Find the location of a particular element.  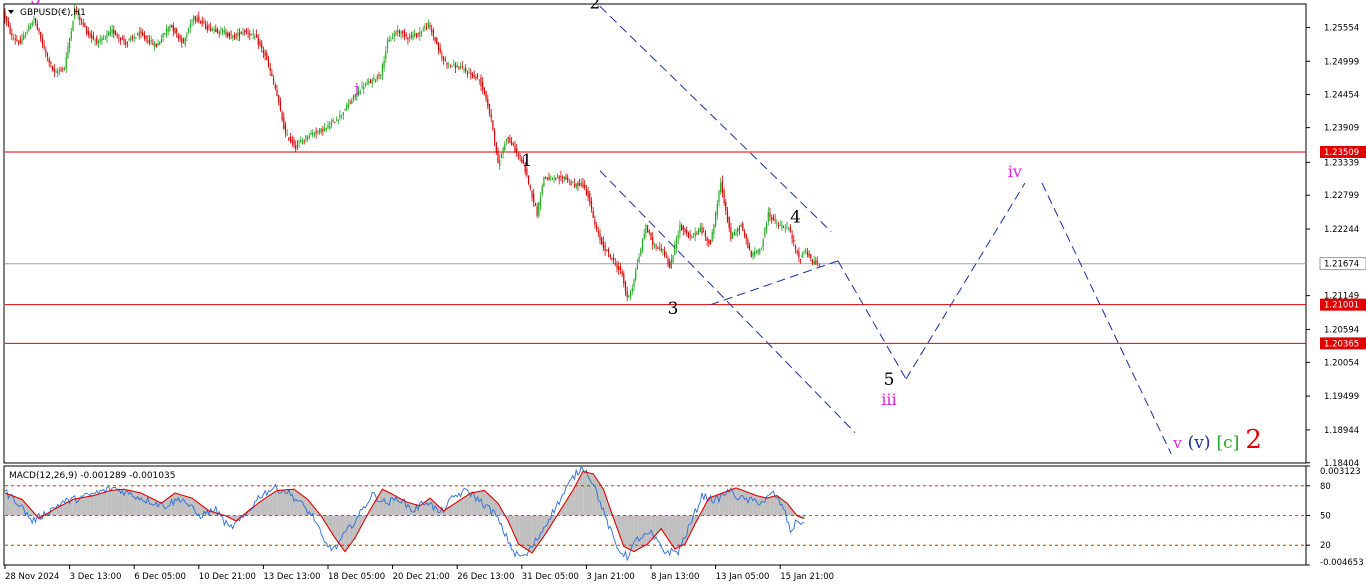

price-axis-label: 1.22799 is located at coordinates (1341, 196).